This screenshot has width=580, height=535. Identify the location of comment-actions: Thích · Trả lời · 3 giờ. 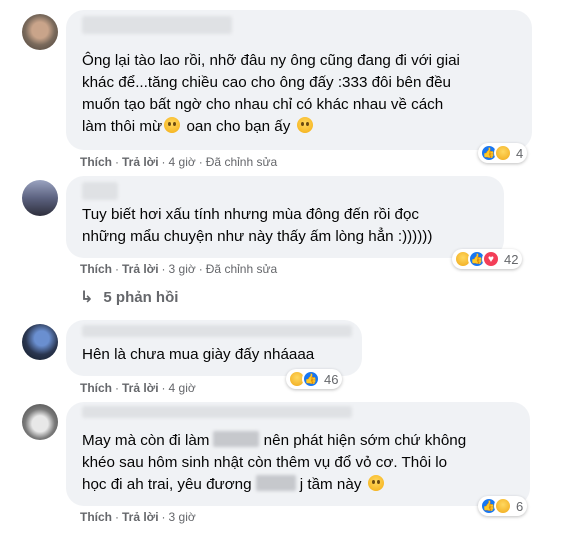
(138, 517).